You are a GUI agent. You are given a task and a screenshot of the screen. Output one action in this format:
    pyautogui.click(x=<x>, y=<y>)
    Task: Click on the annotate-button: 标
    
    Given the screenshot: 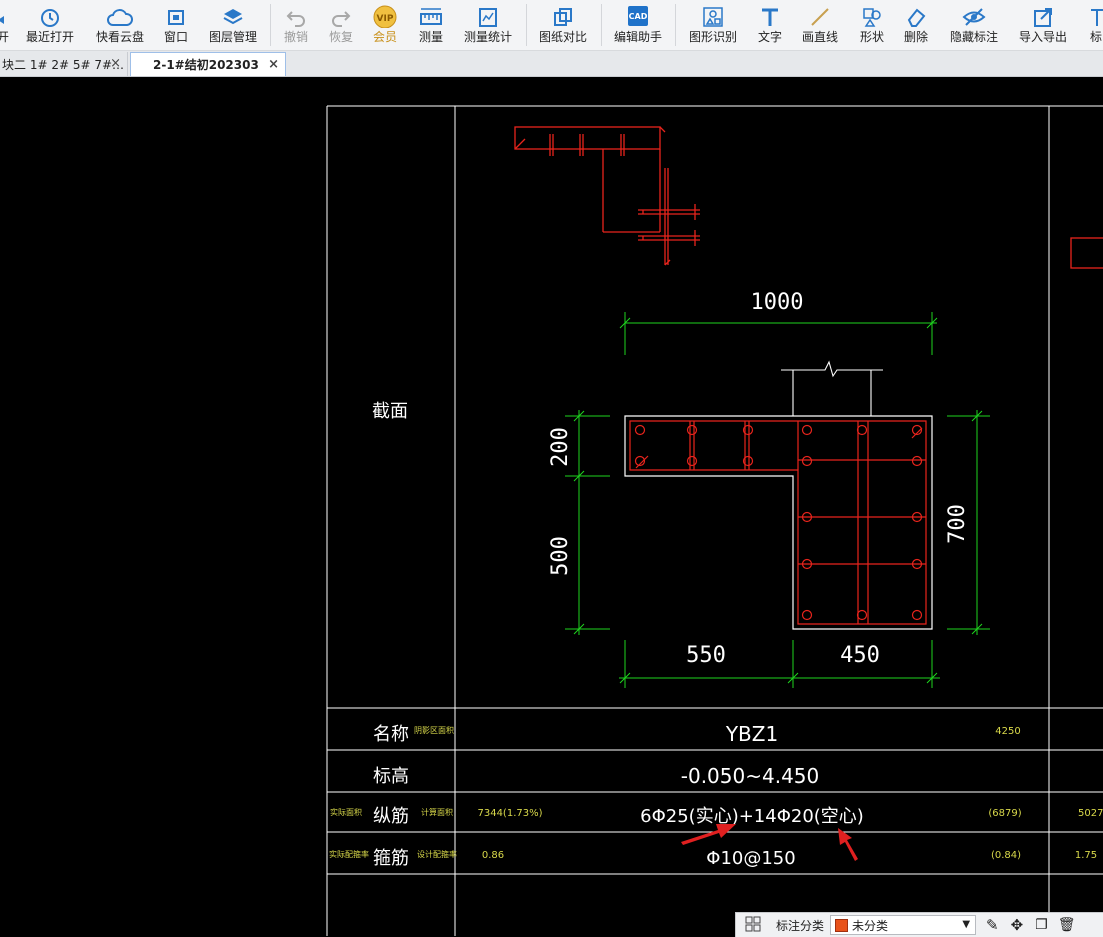 What is the action you would take?
    pyautogui.click(x=1094, y=25)
    